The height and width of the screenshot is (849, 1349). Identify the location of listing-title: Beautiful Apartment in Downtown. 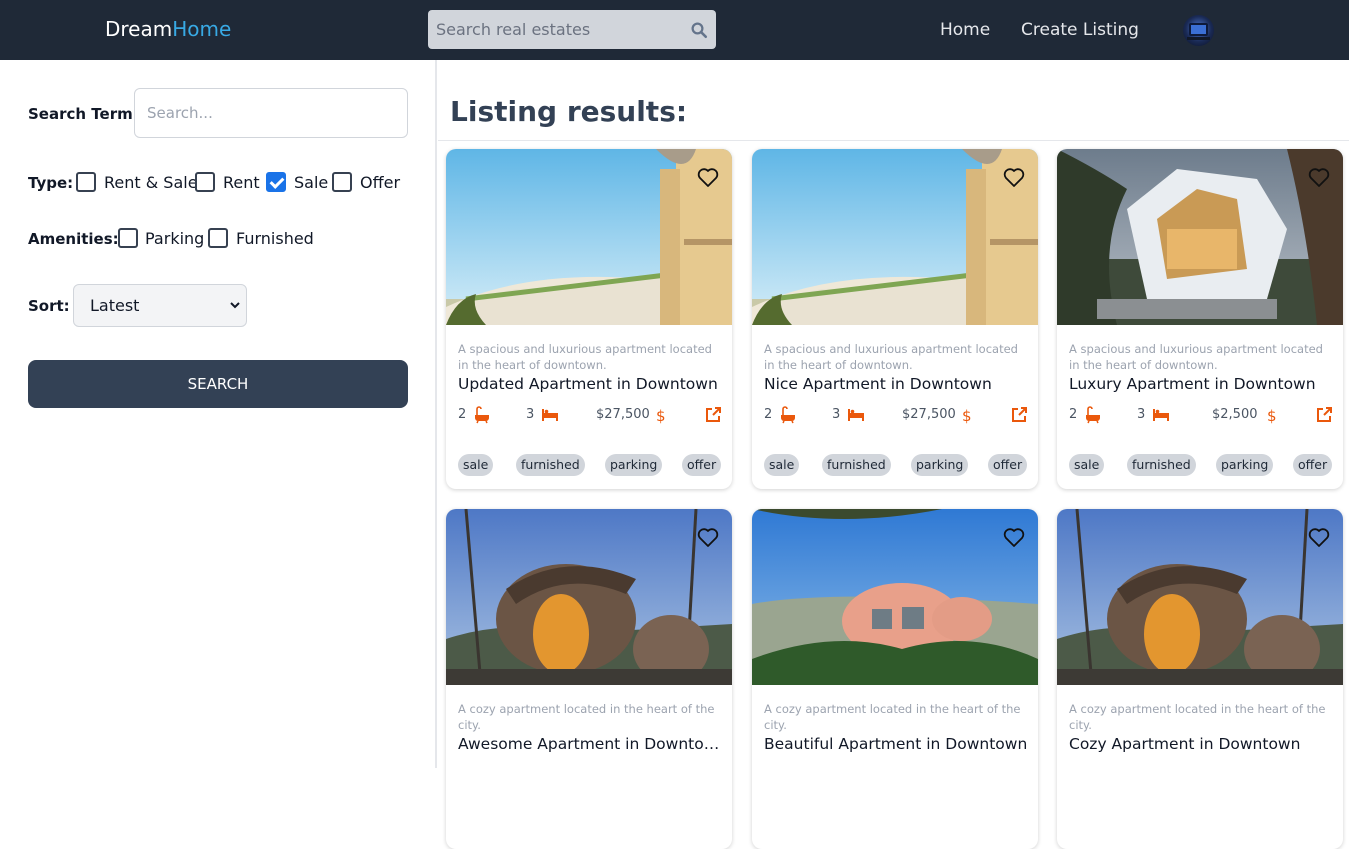
(897, 744).